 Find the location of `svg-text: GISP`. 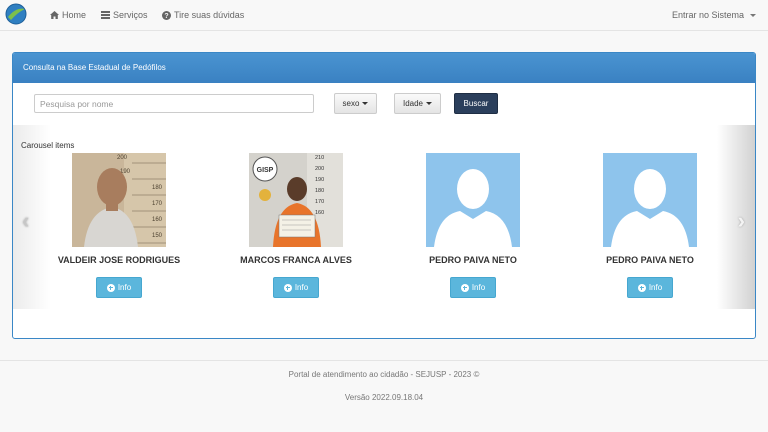

svg-text: GISP is located at coordinates (265, 170).